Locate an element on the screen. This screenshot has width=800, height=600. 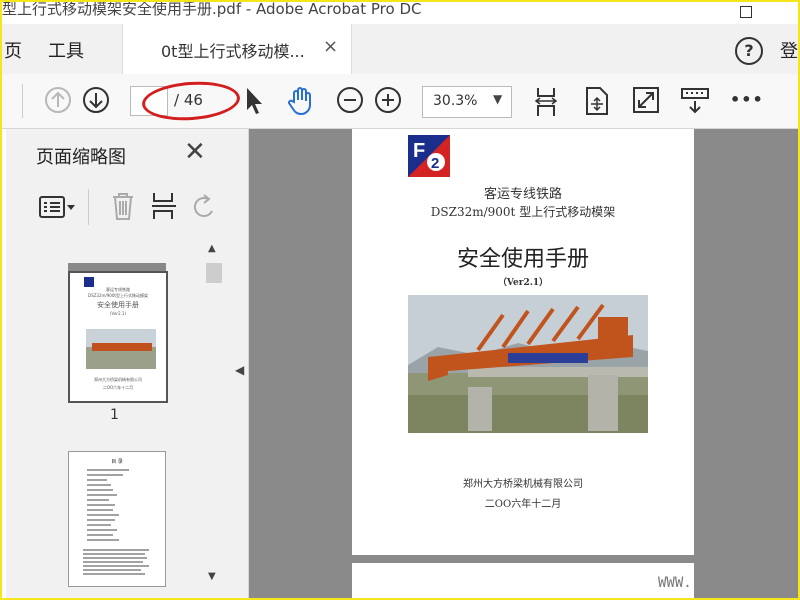
zoom-value: 30.3% is located at coordinates (455, 101).